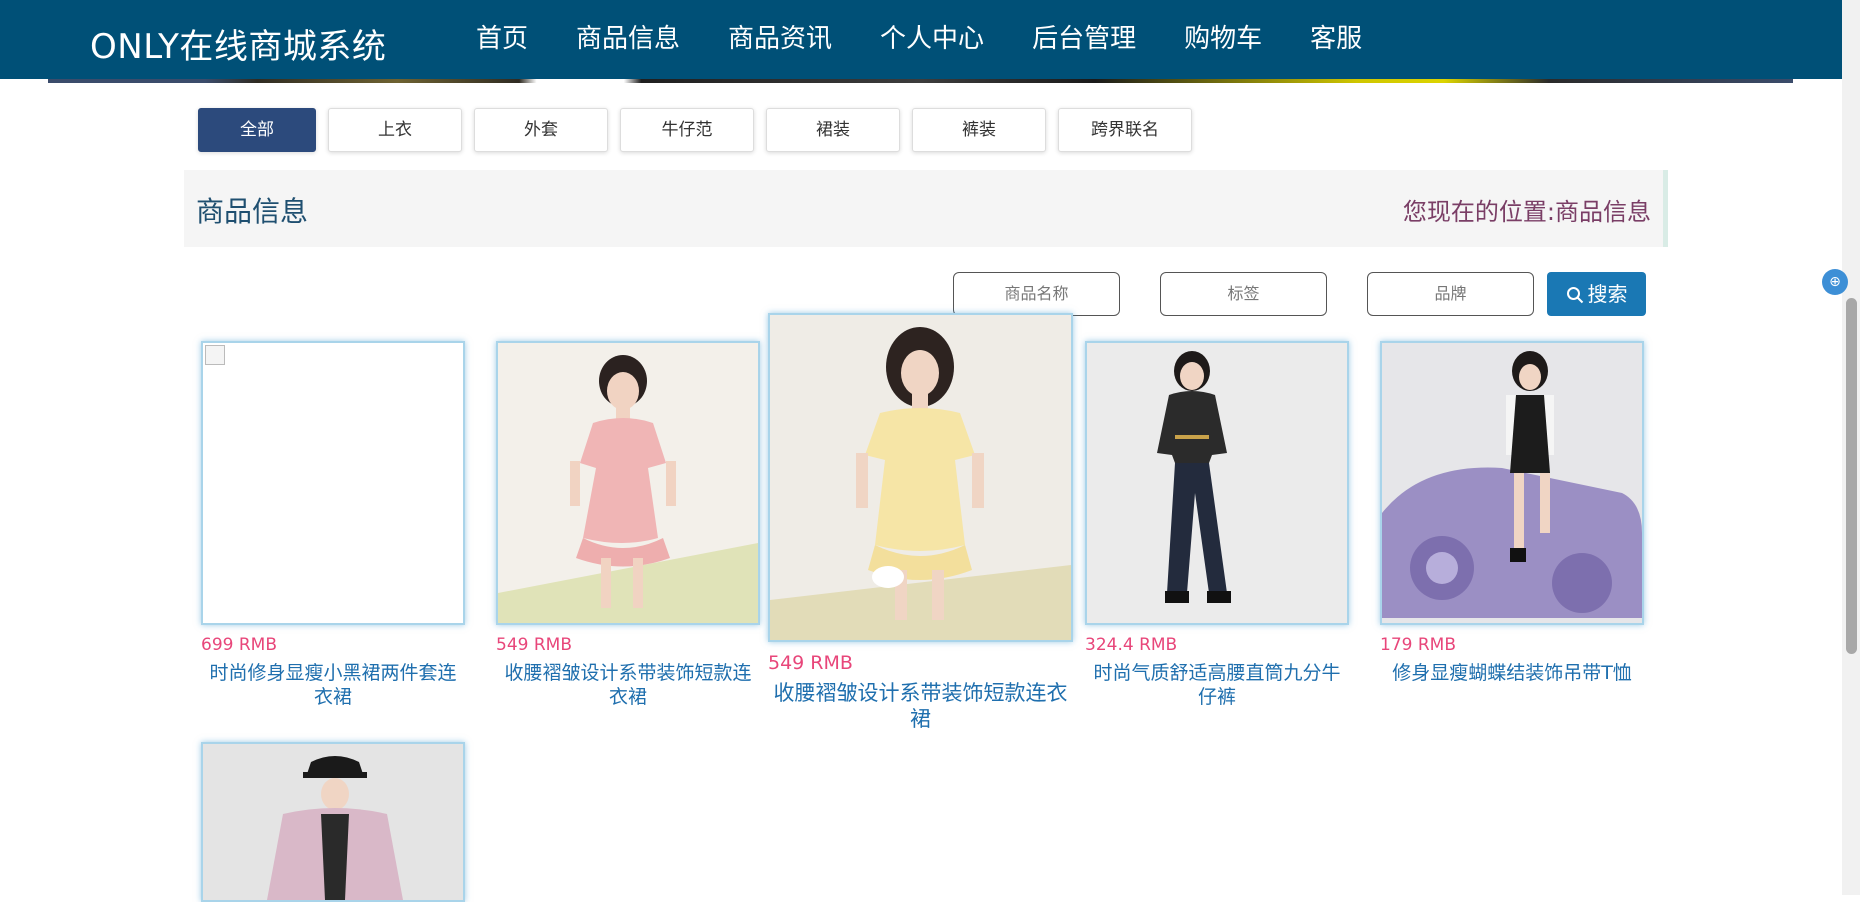 The height and width of the screenshot is (902, 1860). What do you see at coordinates (1450, 294) in the screenshot?
I see `brand-input: 品牌` at bounding box center [1450, 294].